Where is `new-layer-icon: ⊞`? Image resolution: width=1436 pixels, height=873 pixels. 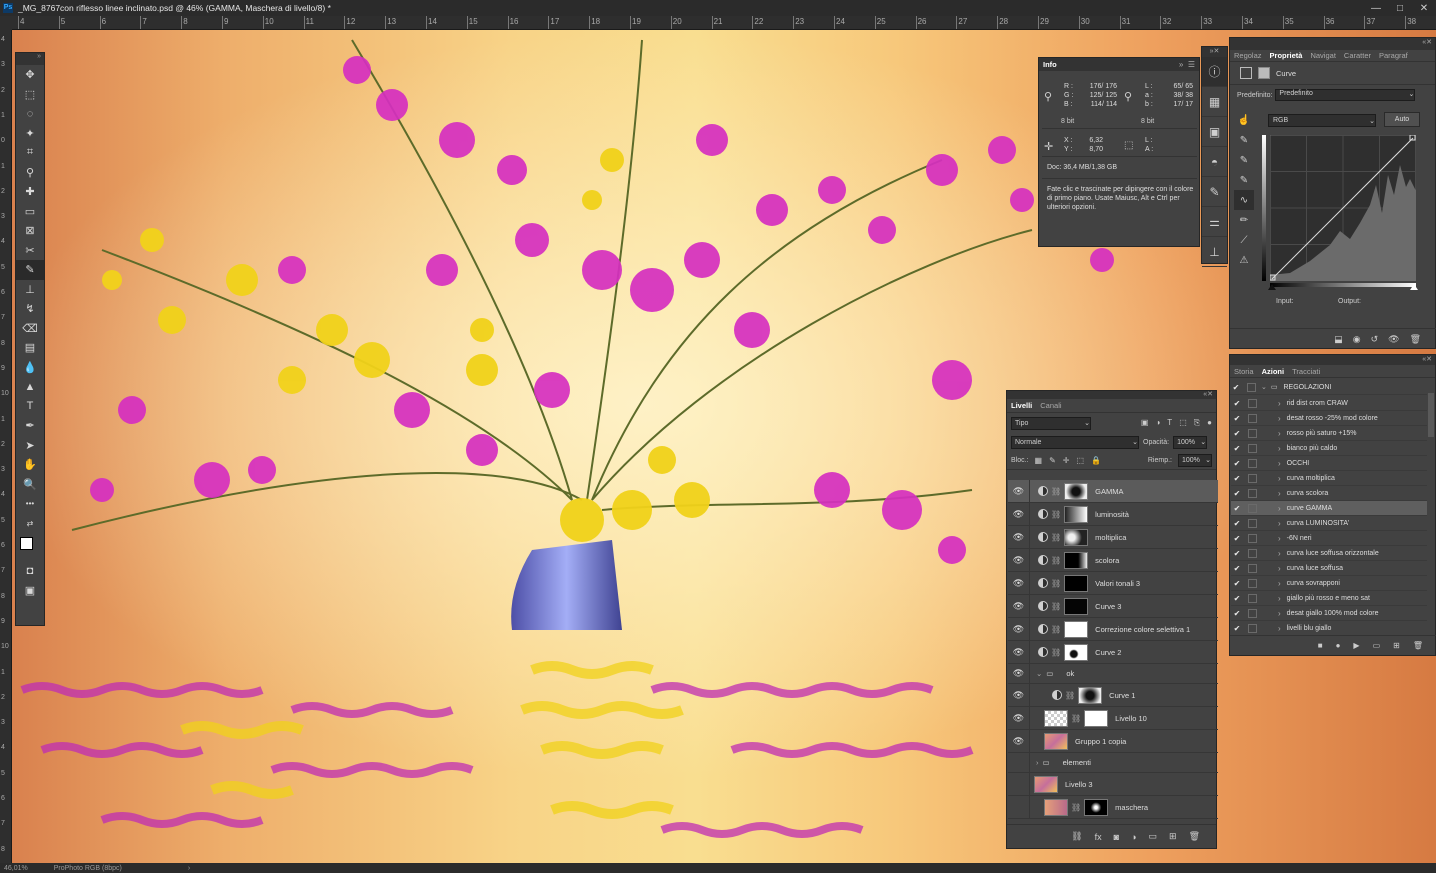
new-layer-icon: ⊞ is located at coordinates (1173, 836).